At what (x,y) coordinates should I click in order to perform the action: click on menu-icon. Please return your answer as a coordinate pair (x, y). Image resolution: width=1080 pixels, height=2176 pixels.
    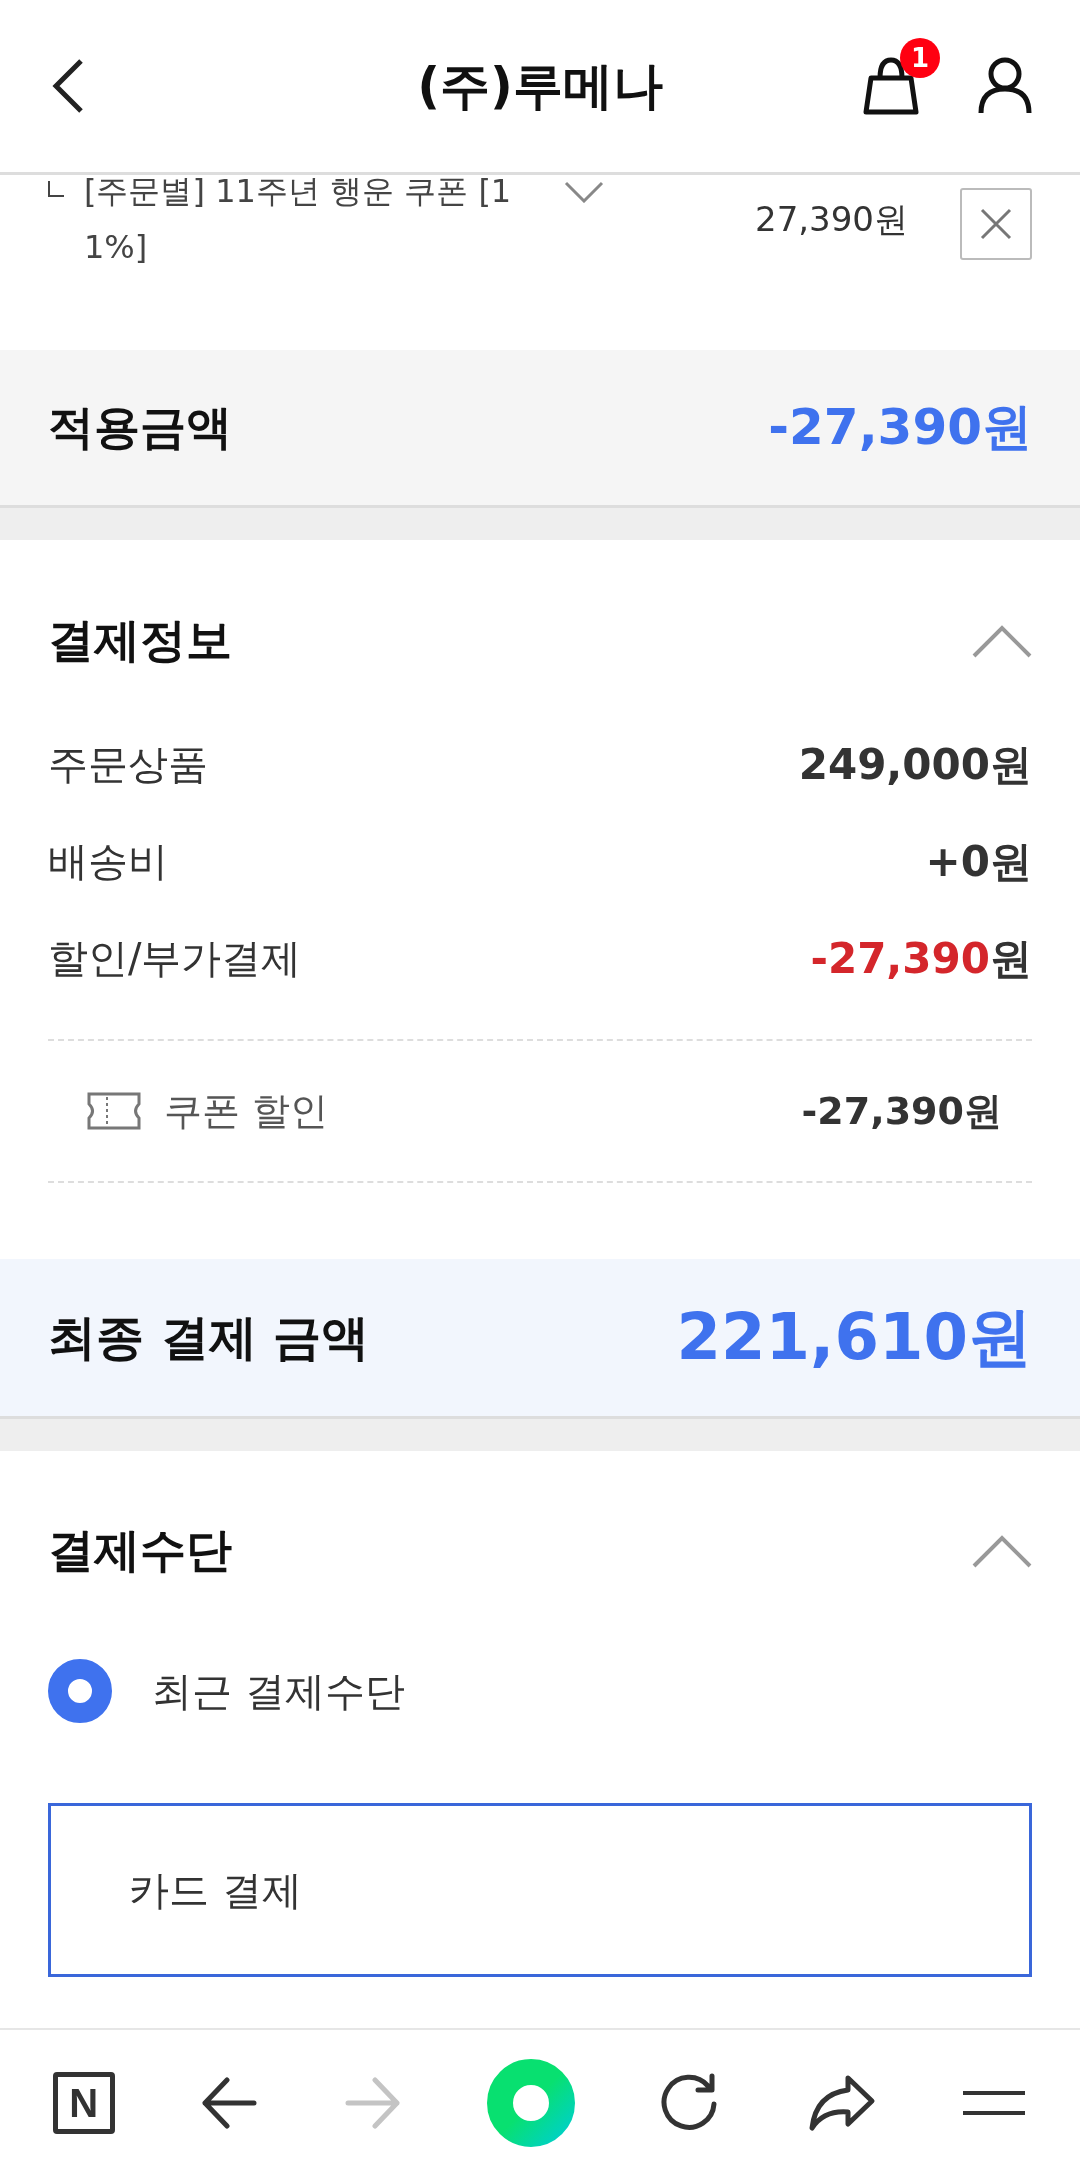
    Looking at the image, I should click on (994, 2103).